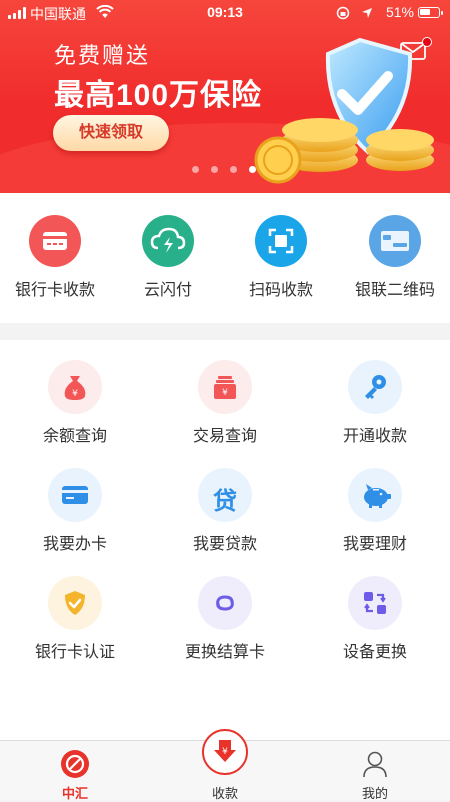 The width and height of the screenshot is (450, 802). I want to click on zhonghui-logo-icon, so click(75, 764).